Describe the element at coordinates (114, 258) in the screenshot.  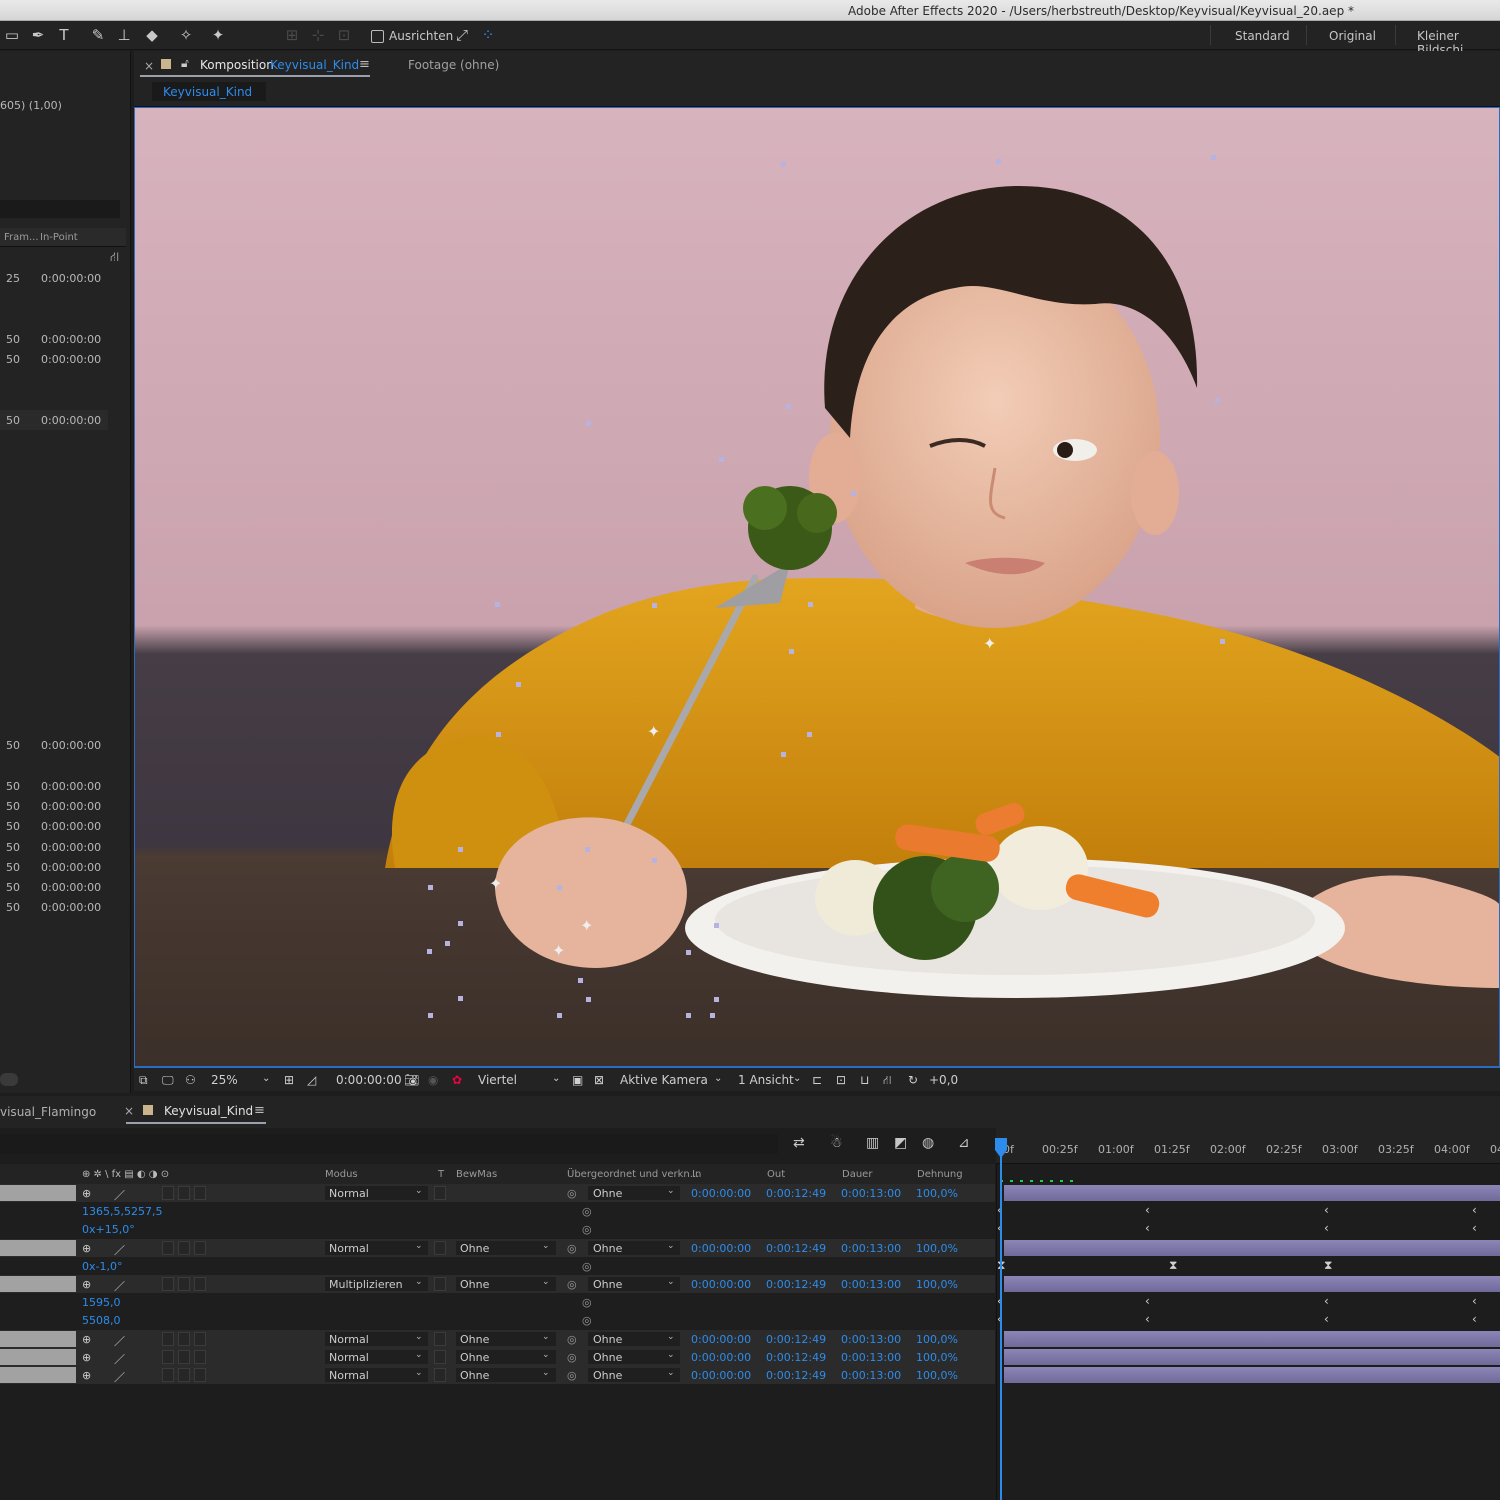
I see `flowchart-icon: ⛙` at that location.